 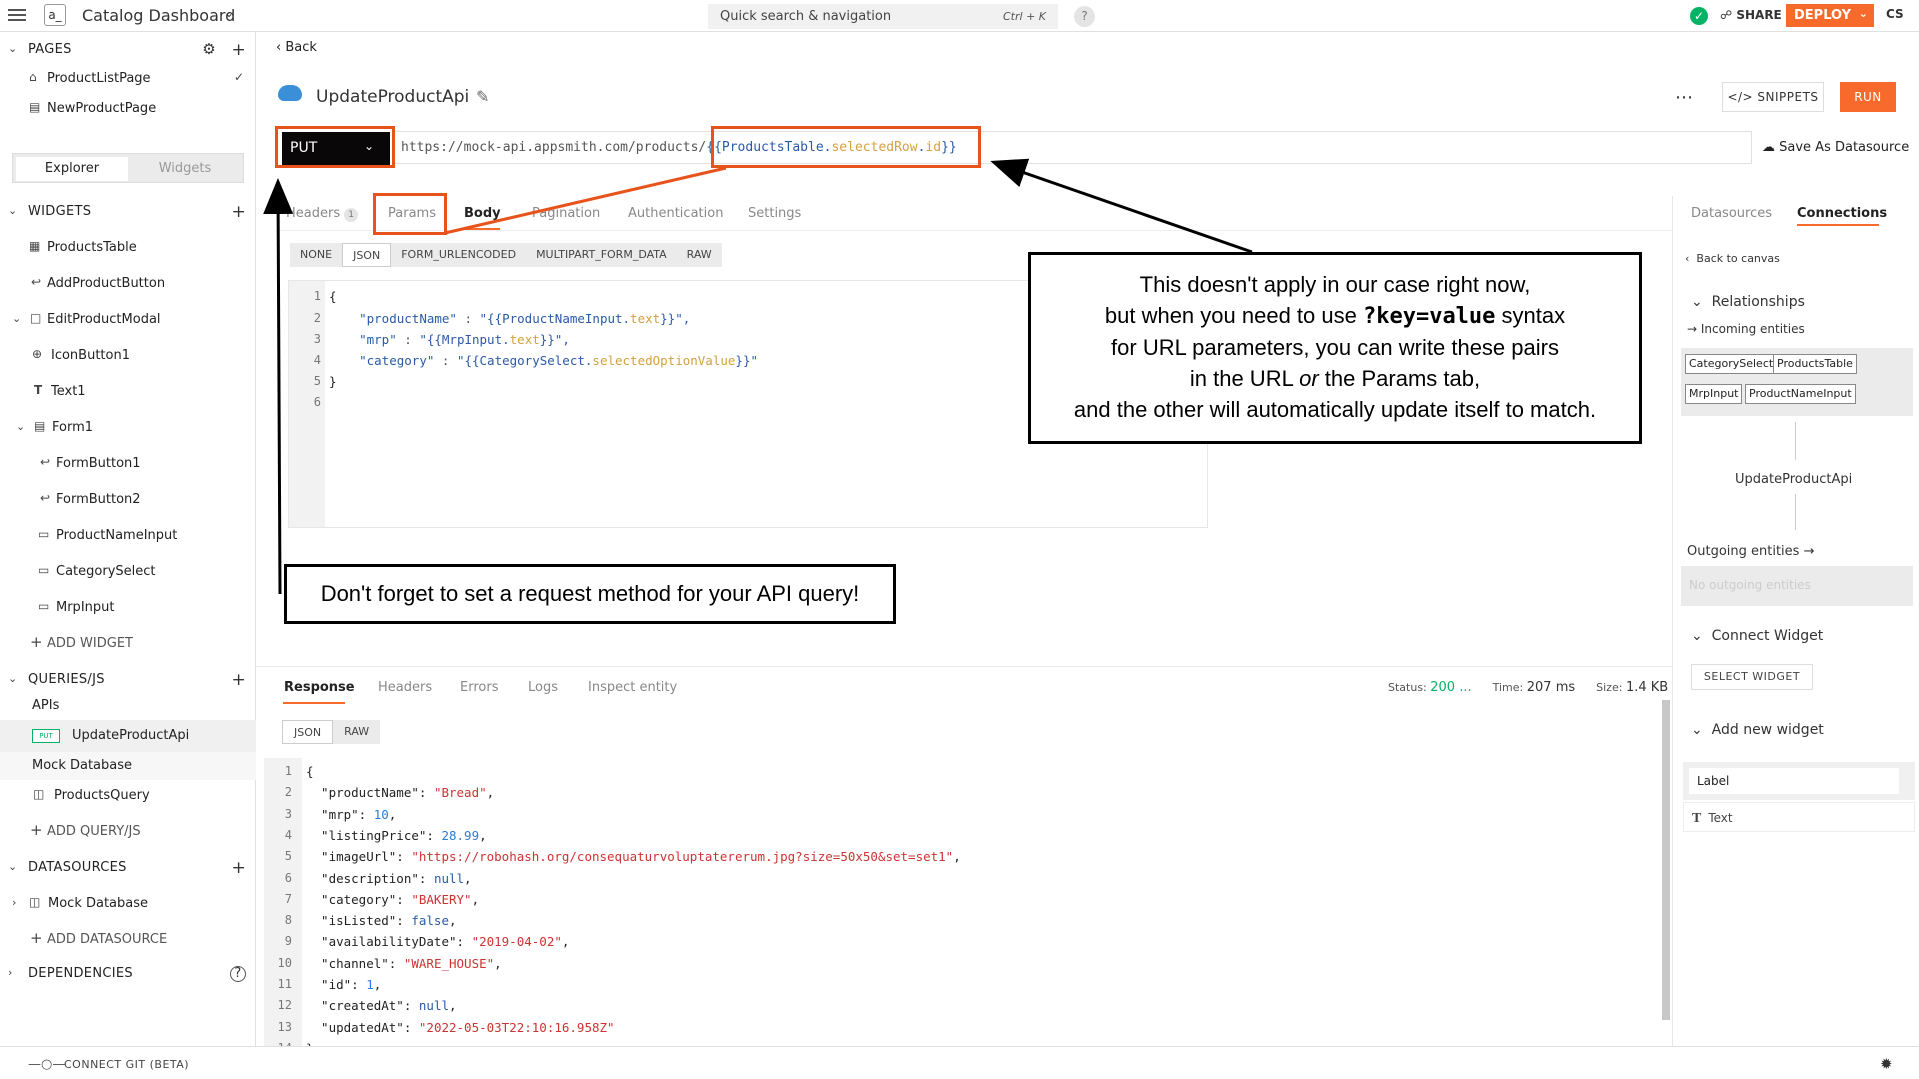 I want to click on tab-settings: Settings, so click(x=774, y=213).